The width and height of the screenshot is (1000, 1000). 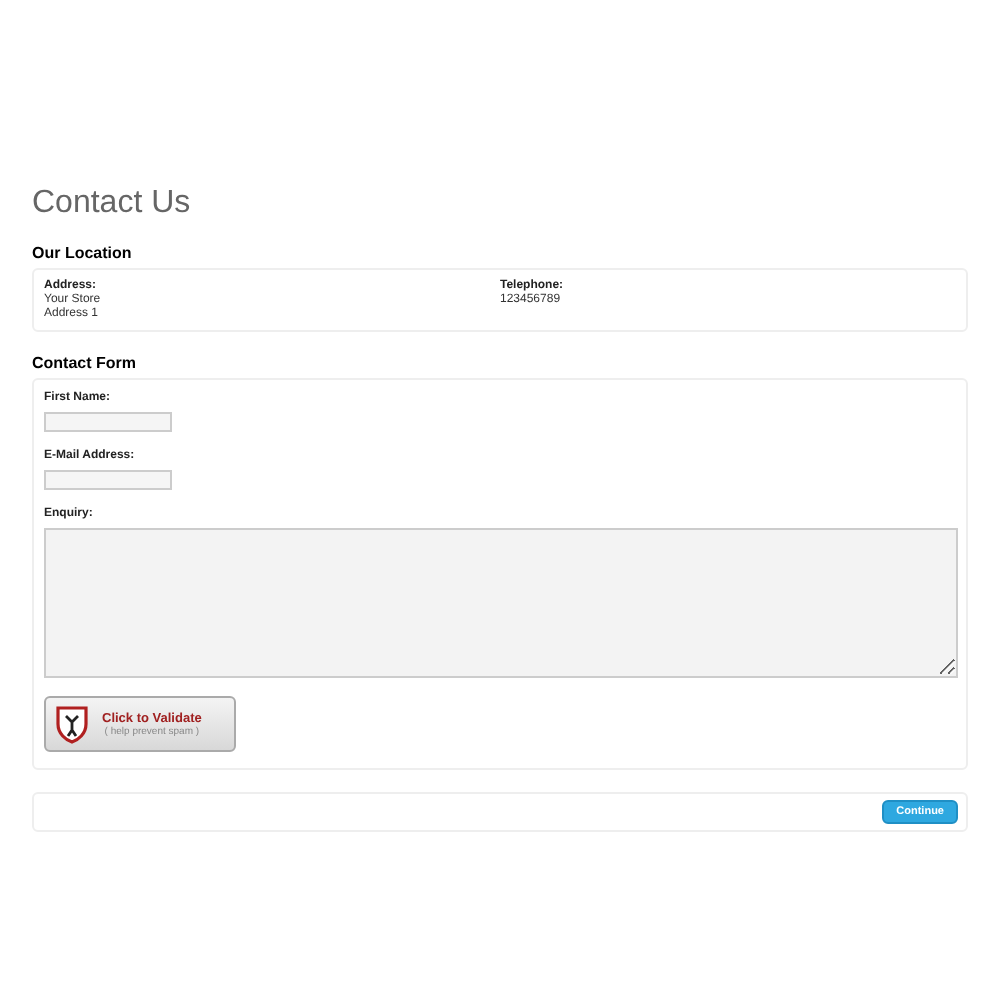 What do you see at coordinates (501, 603) in the screenshot?
I see `enquiry-field` at bounding box center [501, 603].